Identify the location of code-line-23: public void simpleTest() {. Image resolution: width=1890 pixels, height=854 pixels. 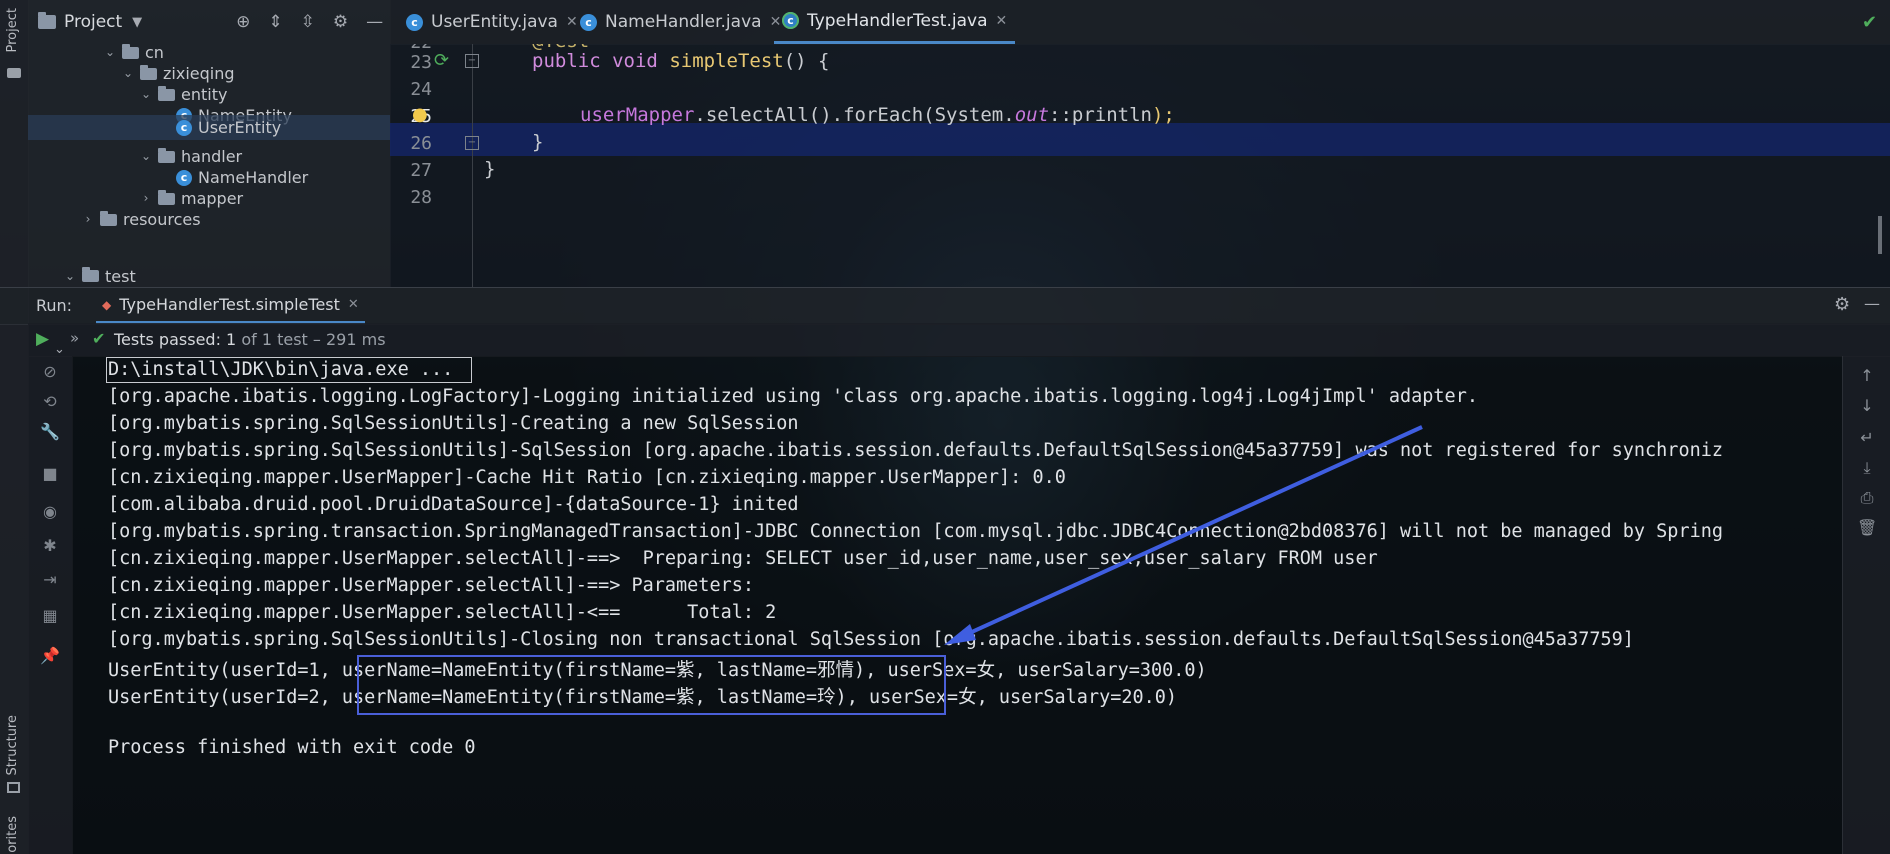
(680, 61).